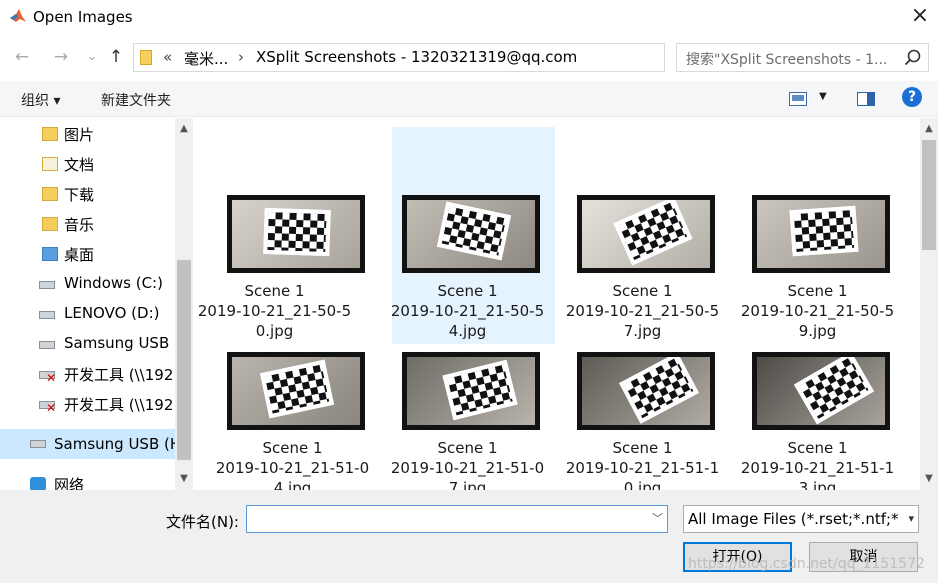 Image resolution: width=938 pixels, height=583 pixels. I want to click on sidebar-item-label: 桌面, so click(79, 255).